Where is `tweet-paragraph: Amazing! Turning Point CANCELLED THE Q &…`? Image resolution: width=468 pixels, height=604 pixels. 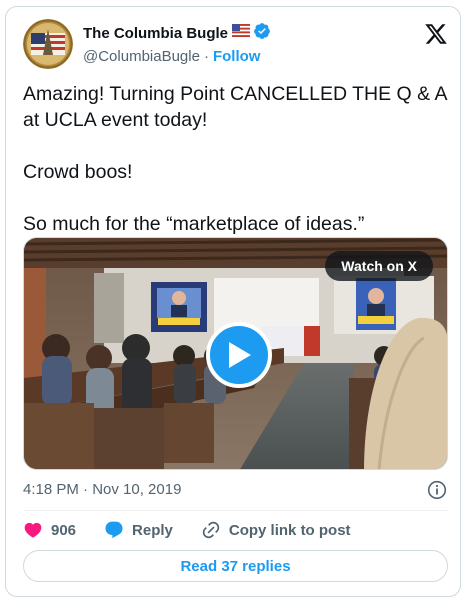
tweet-paragraph: Amazing! Turning Point CANCELLED THE Q &… is located at coordinates (235, 107).